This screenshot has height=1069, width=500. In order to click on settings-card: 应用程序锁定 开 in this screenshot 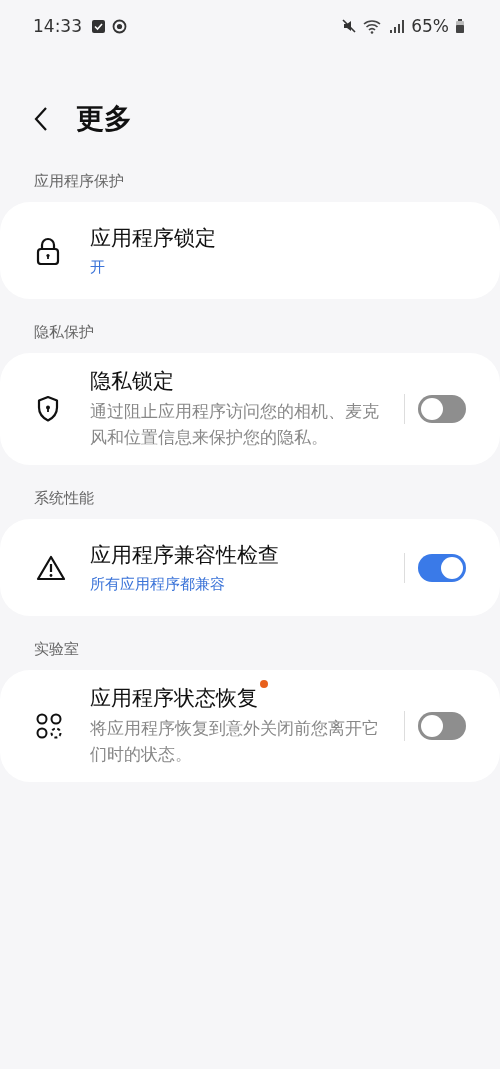, I will do `click(250, 250)`.